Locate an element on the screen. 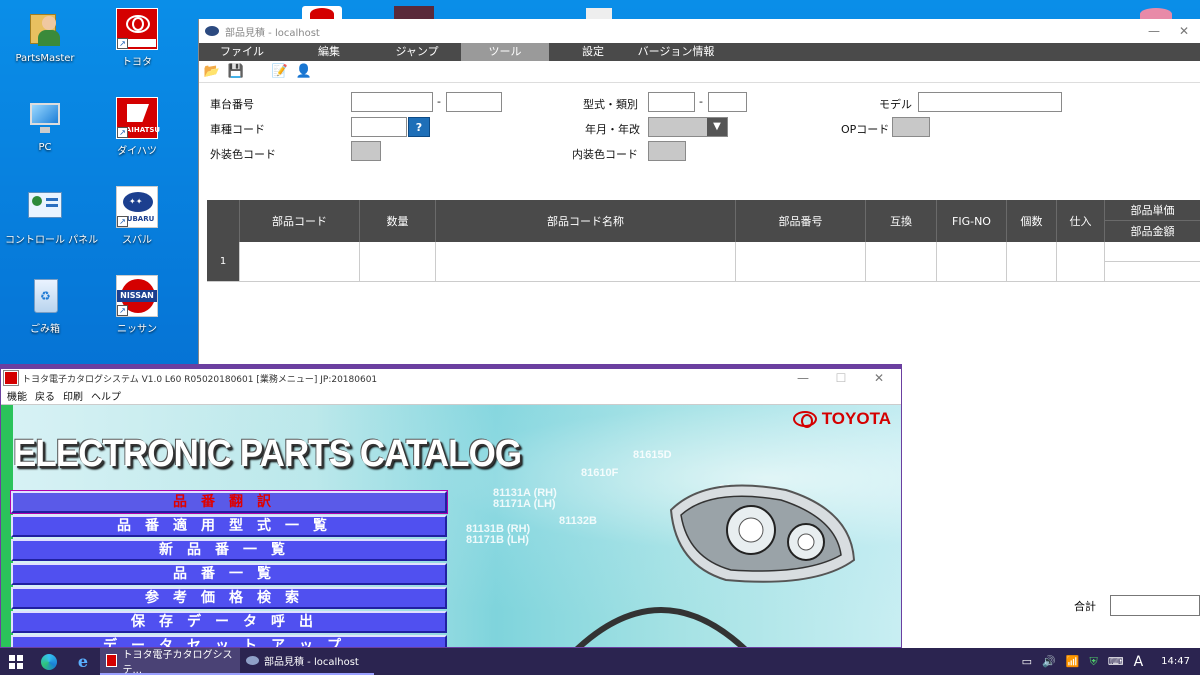 This screenshot has width=1200, height=675. steering-wheel-illustration is located at coordinates (661, 627).